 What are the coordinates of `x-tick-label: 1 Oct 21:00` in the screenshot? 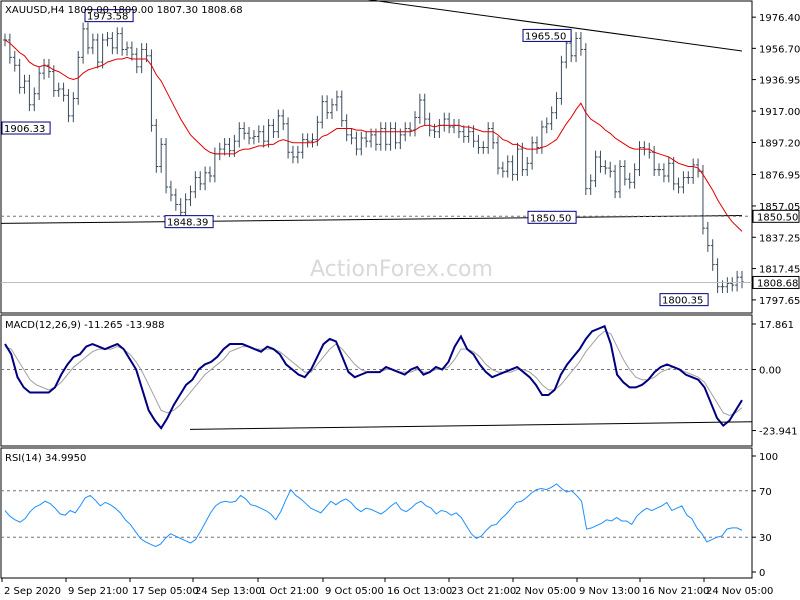 It's located at (289, 591).